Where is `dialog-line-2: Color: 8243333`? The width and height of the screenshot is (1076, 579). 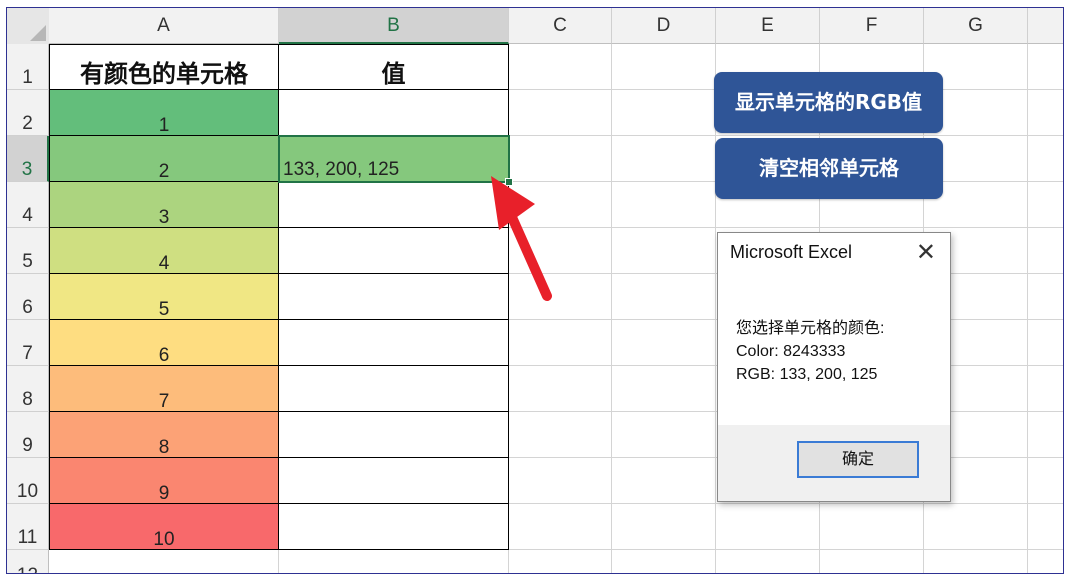
dialog-line-2: Color: 8243333 is located at coordinates (791, 351).